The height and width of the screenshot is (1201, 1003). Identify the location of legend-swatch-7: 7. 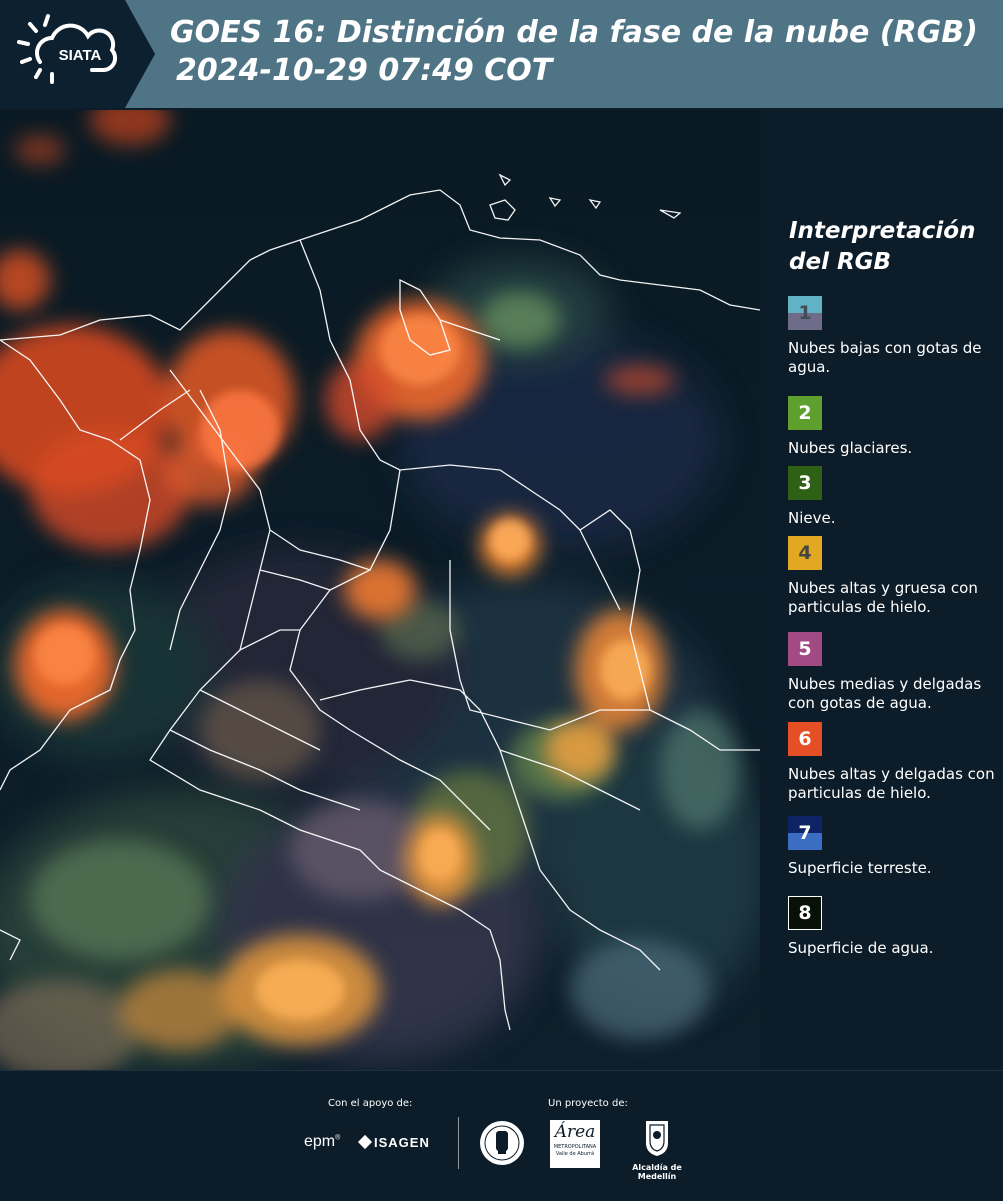
(805, 833).